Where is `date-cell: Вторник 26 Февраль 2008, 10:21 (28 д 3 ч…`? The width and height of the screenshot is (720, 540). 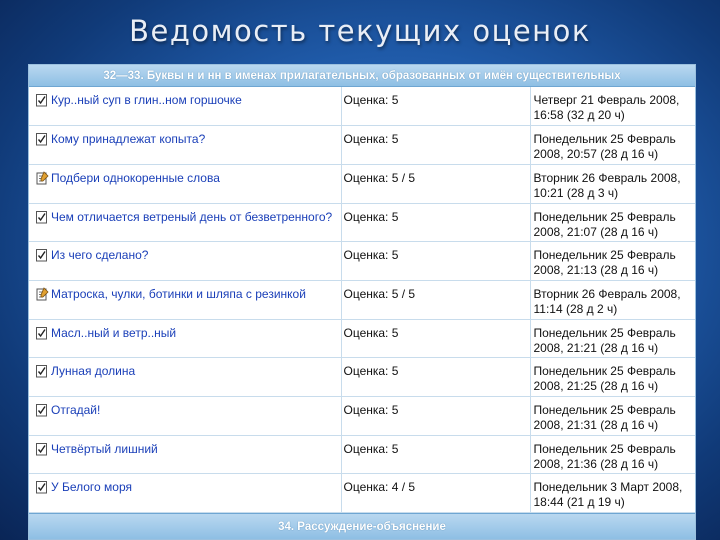 date-cell: Вторник 26 Февраль 2008, 10:21 (28 д 3 ч… is located at coordinates (612, 184).